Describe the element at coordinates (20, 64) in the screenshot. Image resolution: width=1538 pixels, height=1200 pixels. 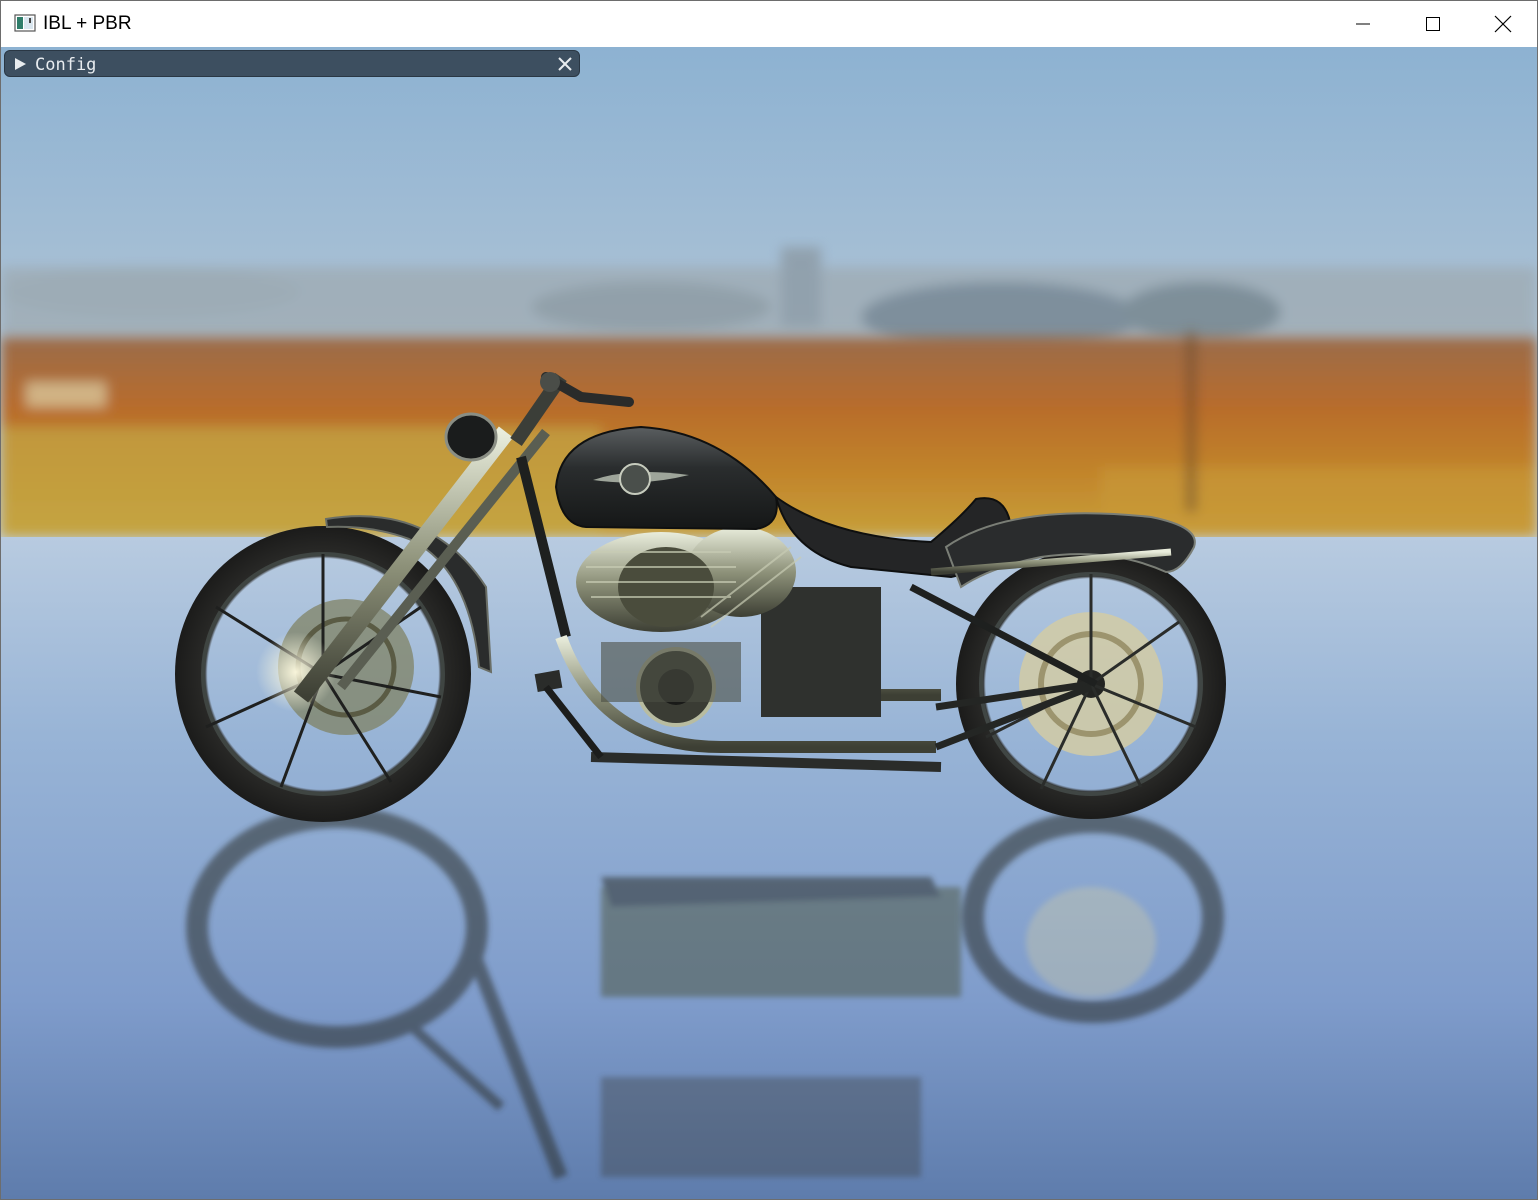
I see `triangle-right-icon` at that location.